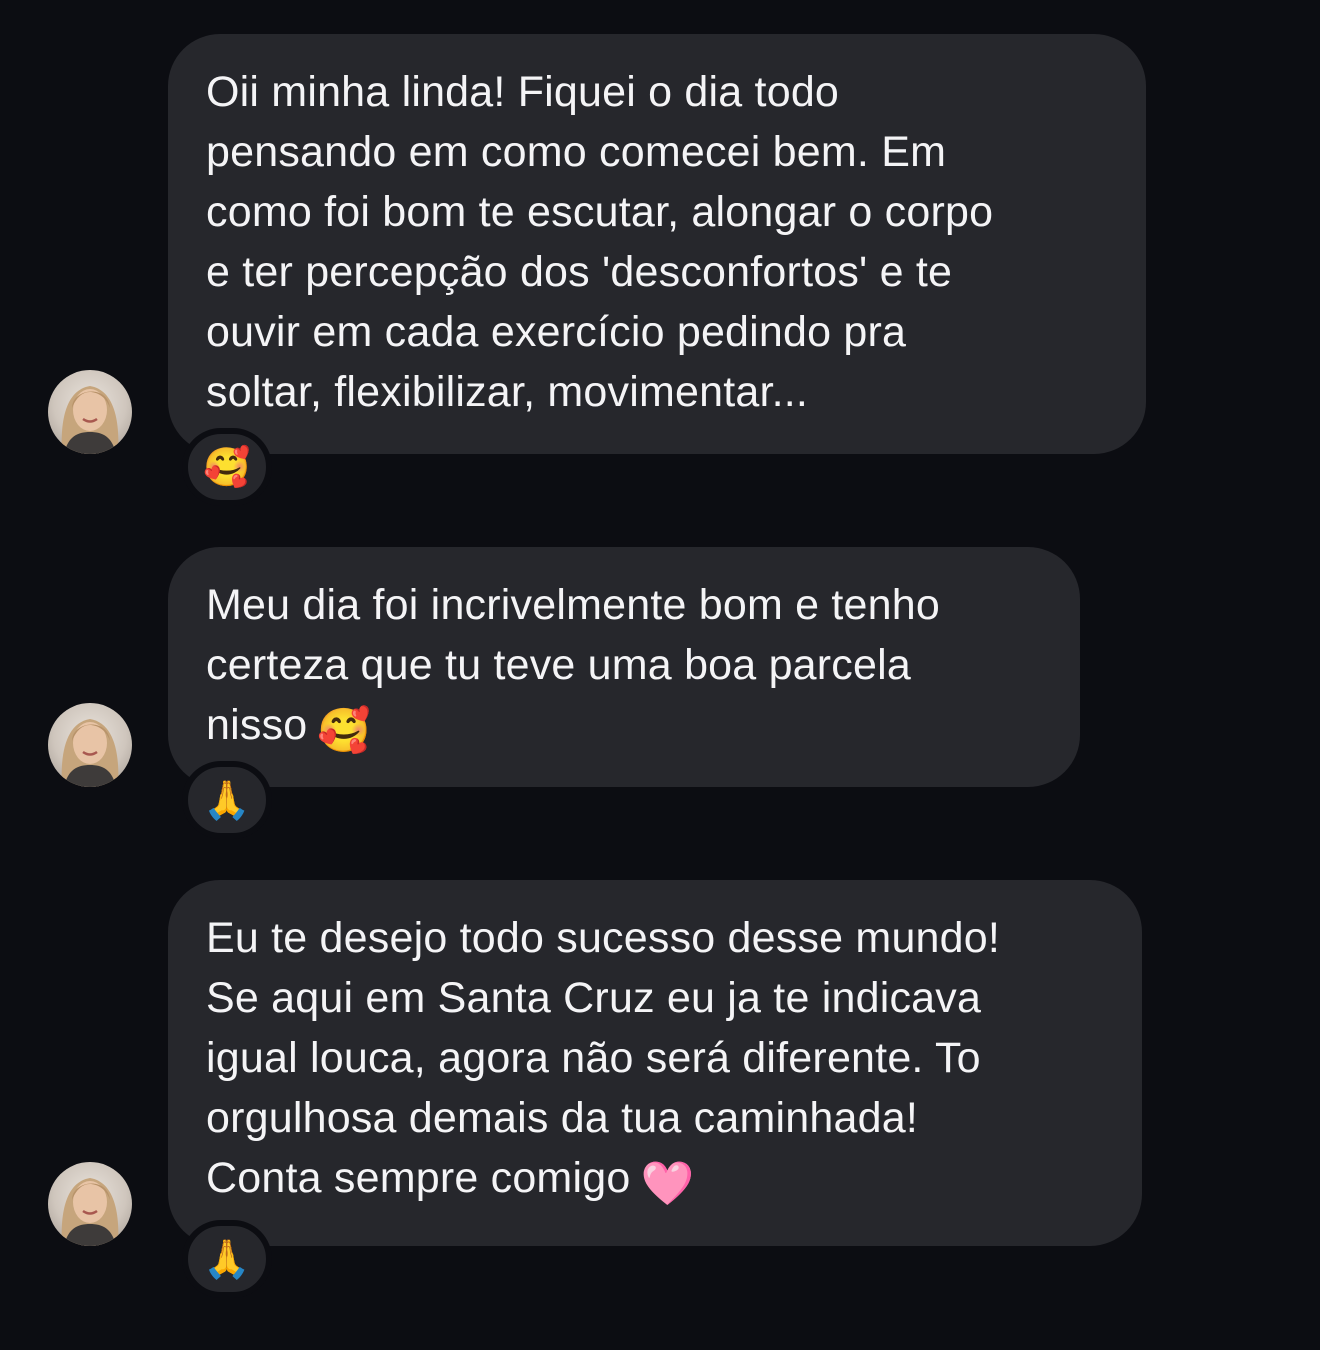 The height and width of the screenshot is (1350, 1320). What do you see at coordinates (603, 938) in the screenshot?
I see `message-line: Eu te desejo todo sucesso desse mundo!` at bounding box center [603, 938].